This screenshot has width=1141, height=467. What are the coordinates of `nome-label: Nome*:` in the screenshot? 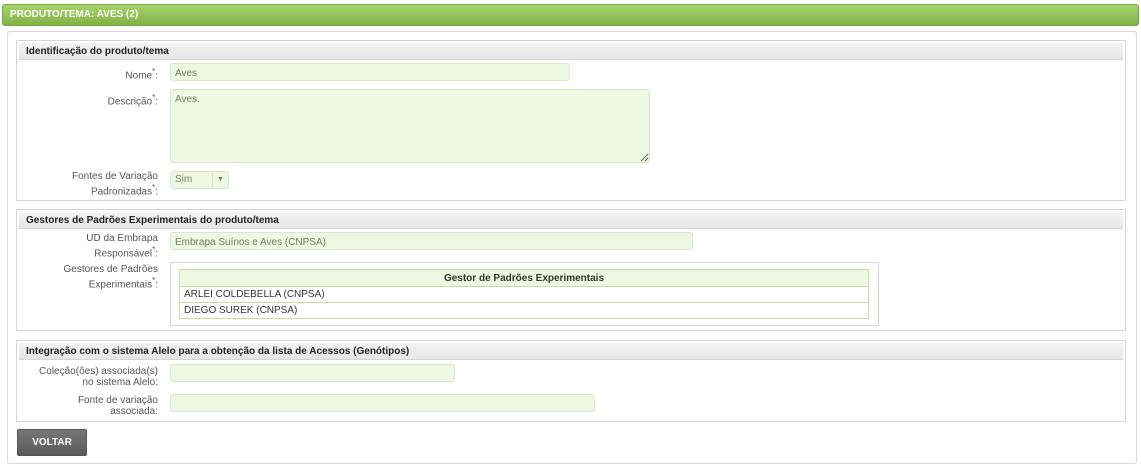 It's located at (141, 74).